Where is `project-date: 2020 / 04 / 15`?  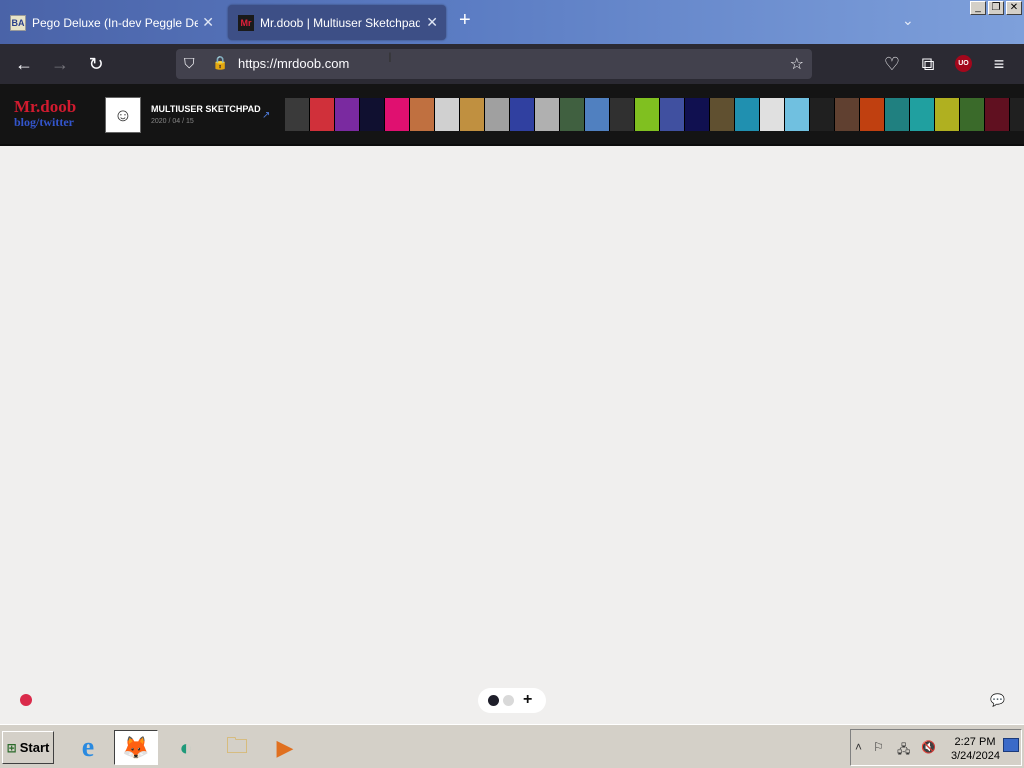
project-date: 2020 / 04 / 15 is located at coordinates (172, 121).